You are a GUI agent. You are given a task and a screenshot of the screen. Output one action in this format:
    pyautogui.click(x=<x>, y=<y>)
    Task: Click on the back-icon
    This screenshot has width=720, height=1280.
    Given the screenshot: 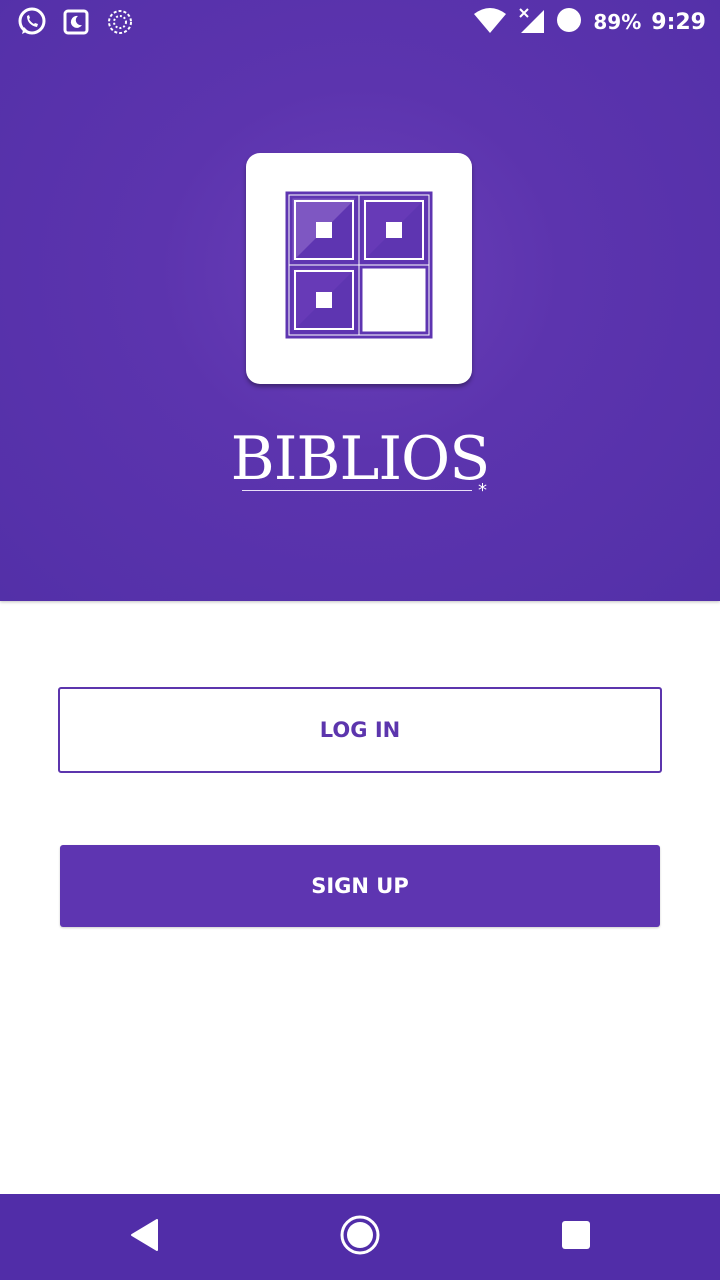 What is the action you would take?
    pyautogui.click(x=145, y=1237)
    